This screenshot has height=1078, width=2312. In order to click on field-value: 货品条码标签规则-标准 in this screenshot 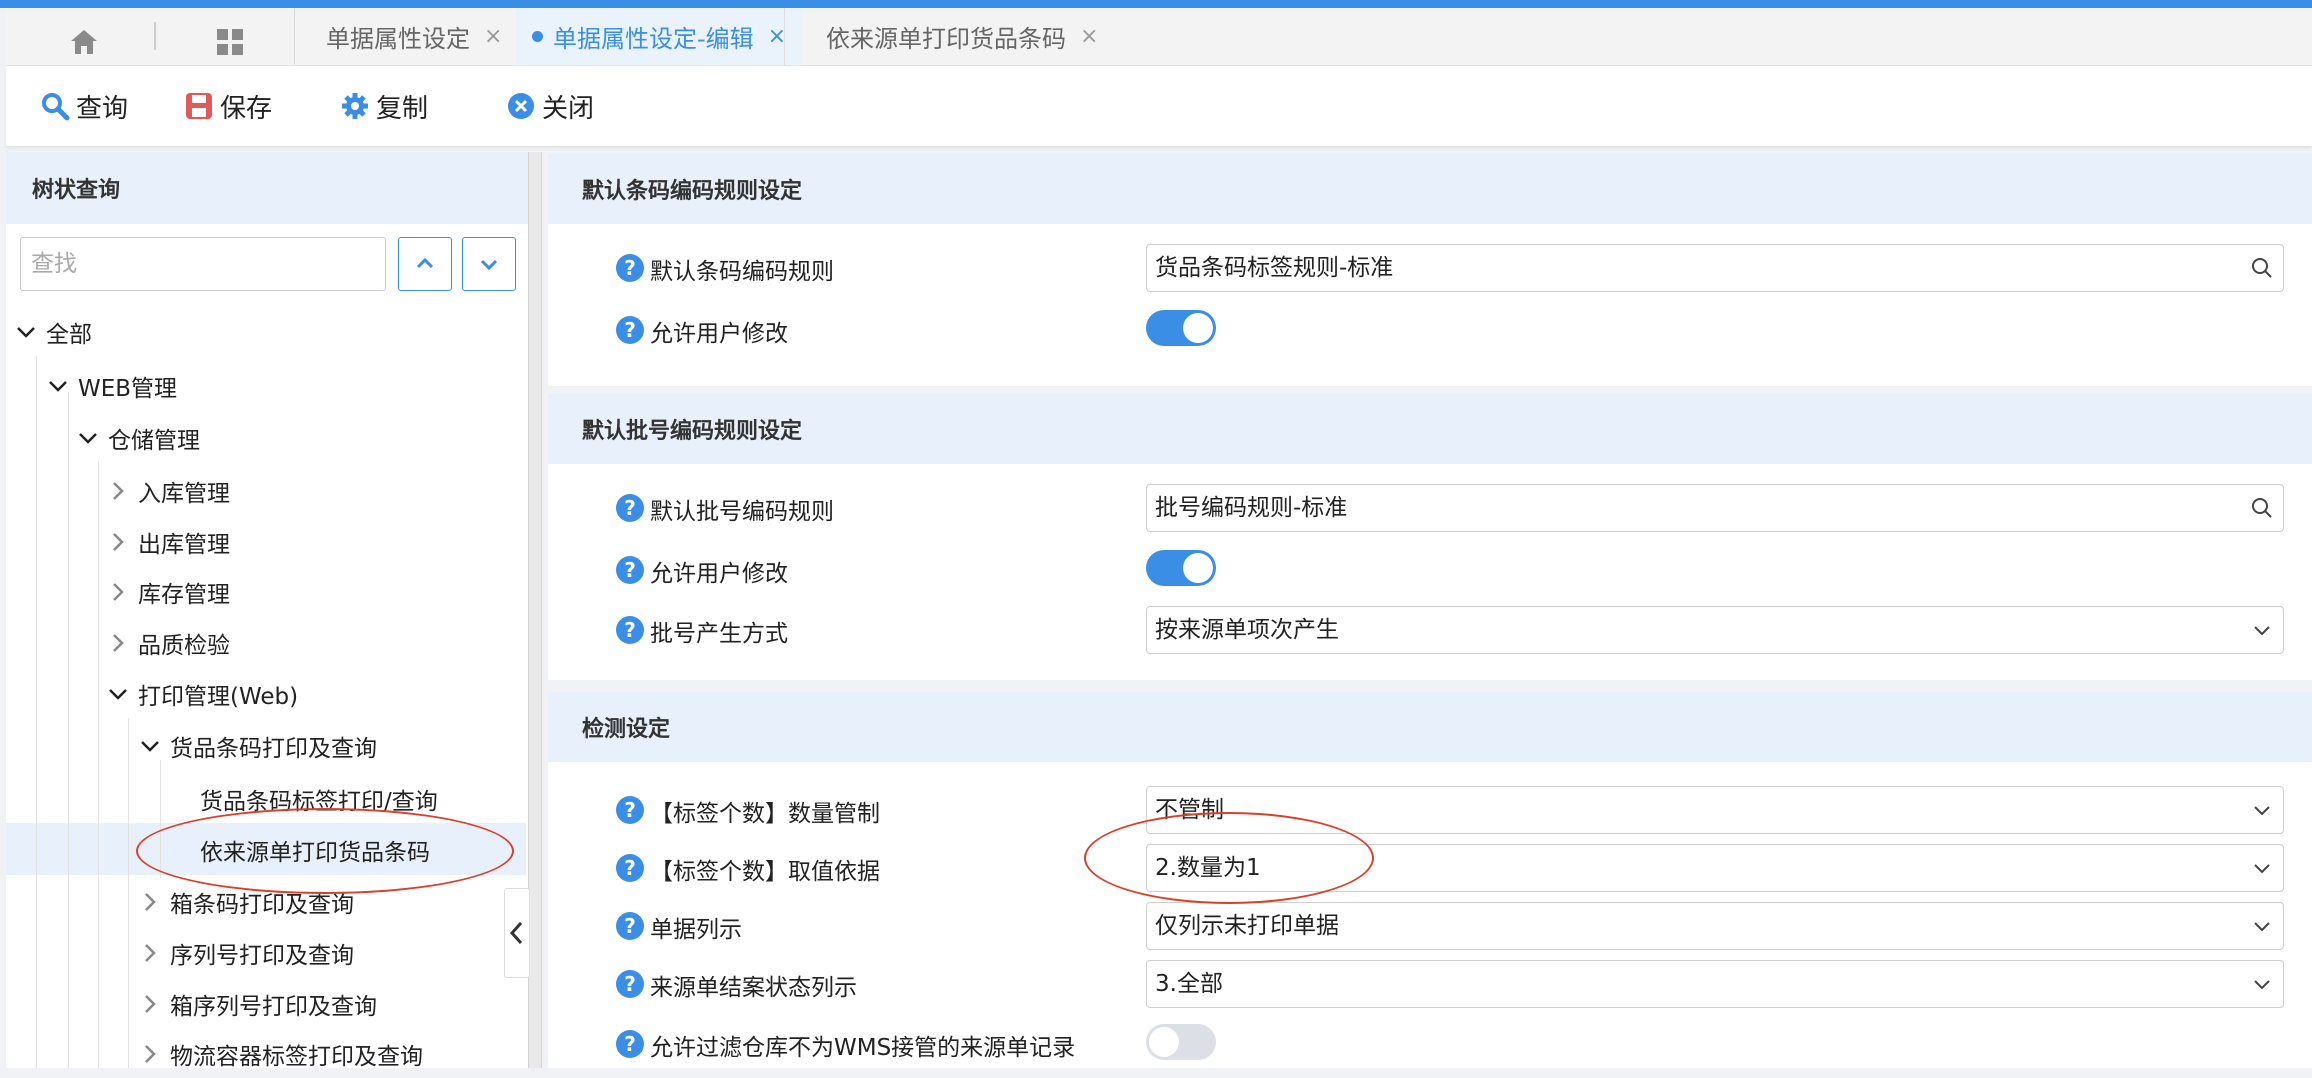, I will do `click(1274, 268)`.